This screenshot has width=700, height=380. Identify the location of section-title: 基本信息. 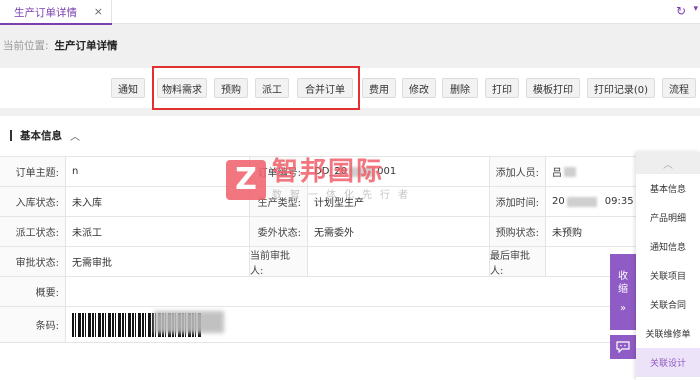
(41, 136).